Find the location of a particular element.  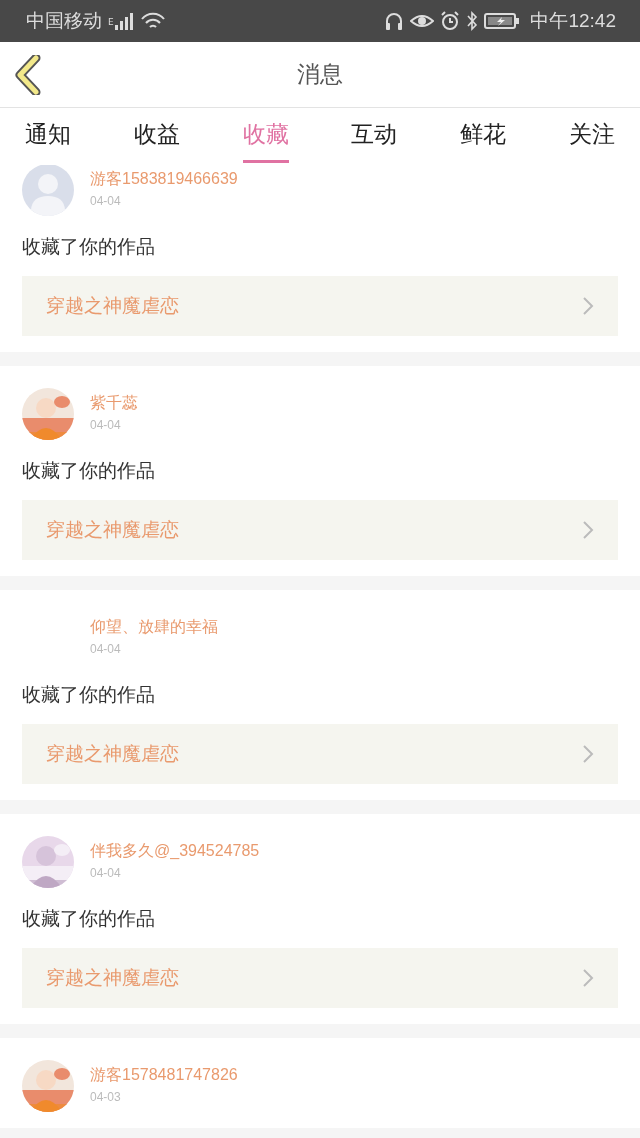

user-name: 伴我多久@_394524785 is located at coordinates (175, 851).